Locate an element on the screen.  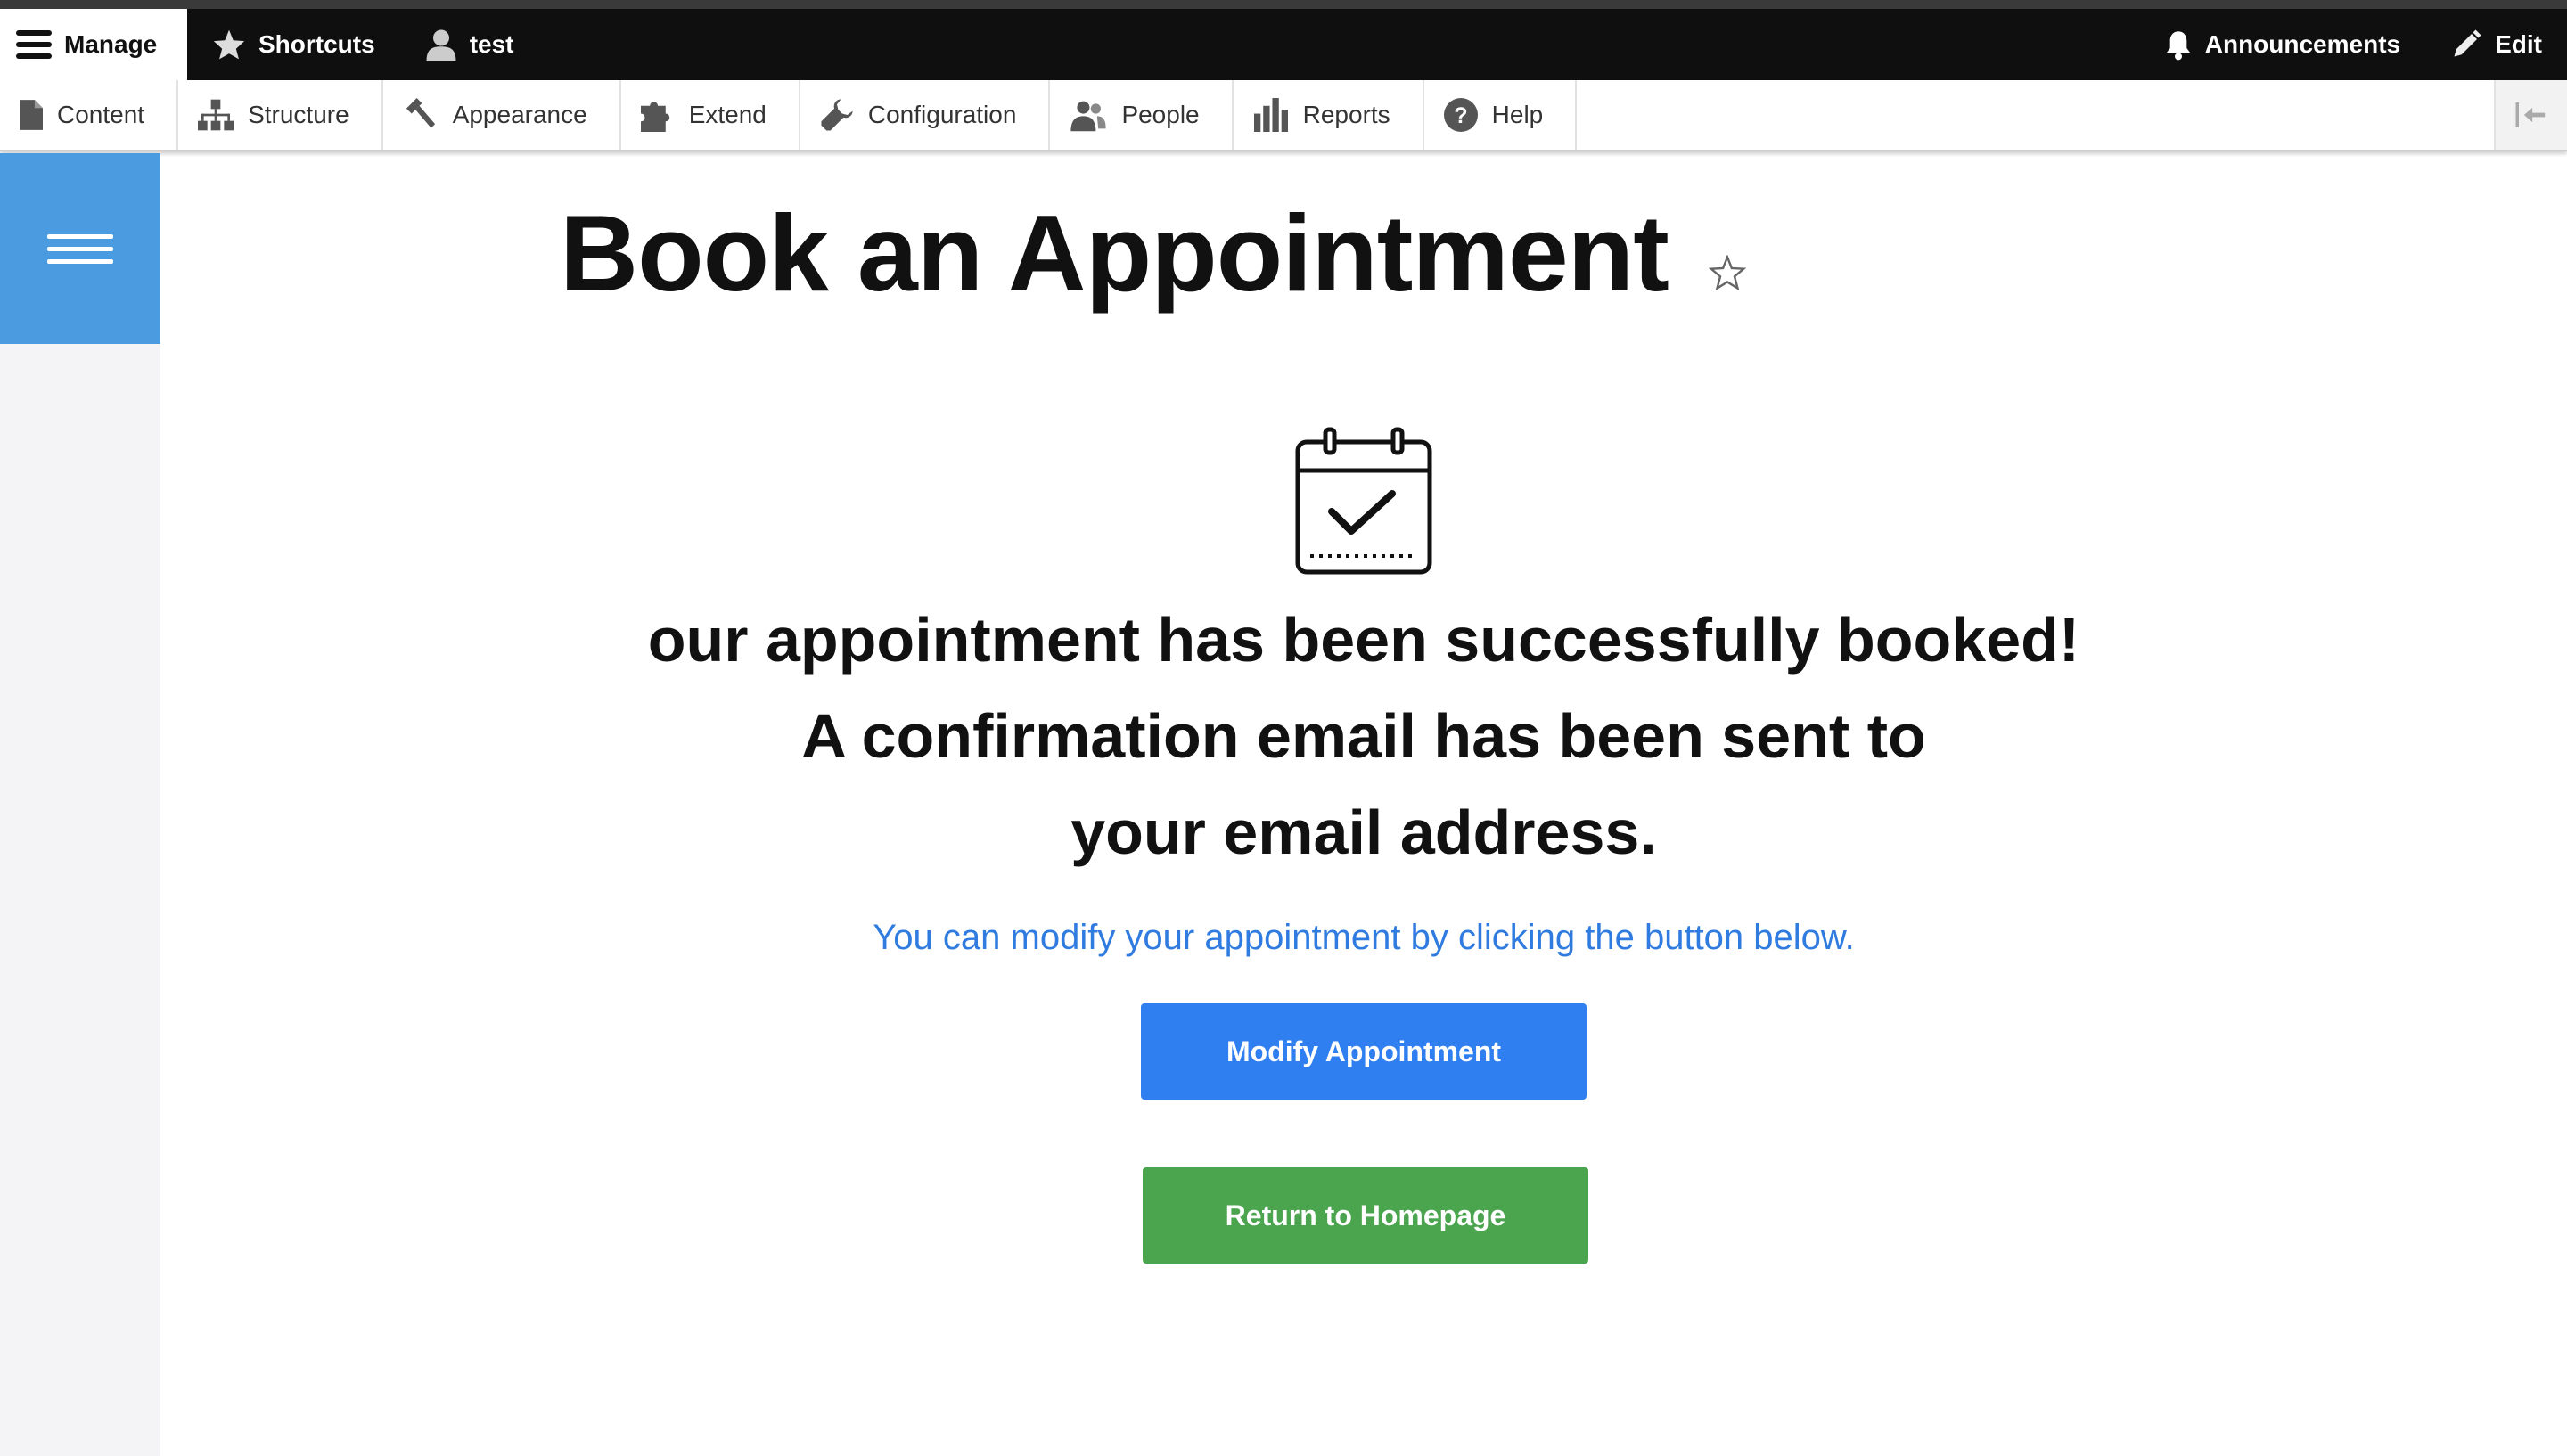
paintbrush-icon is located at coordinates (421, 113).